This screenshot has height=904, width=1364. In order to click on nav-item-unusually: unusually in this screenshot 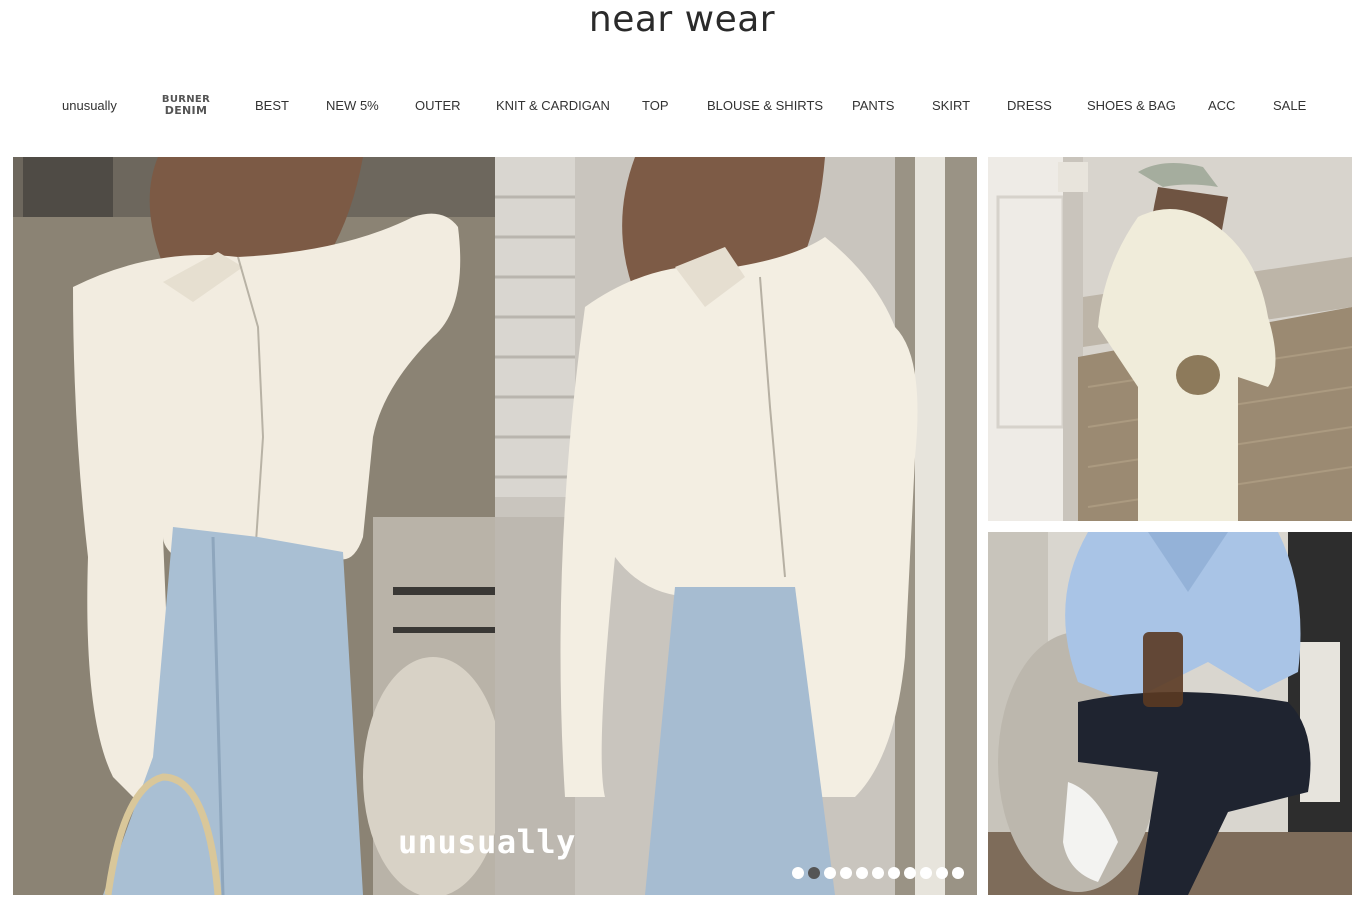, I will do `click(89, 105)`.